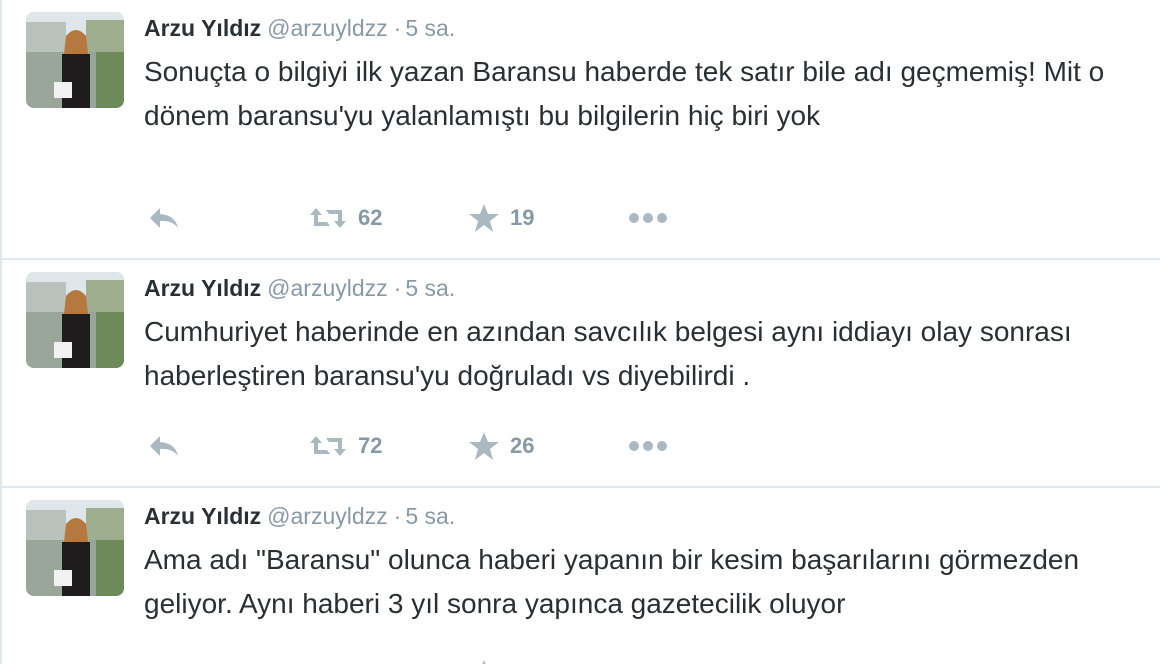 Image resolution: width=1160 pixels, height=664 pixels. I want to click on favorite-button: 26, so click(501, 446).